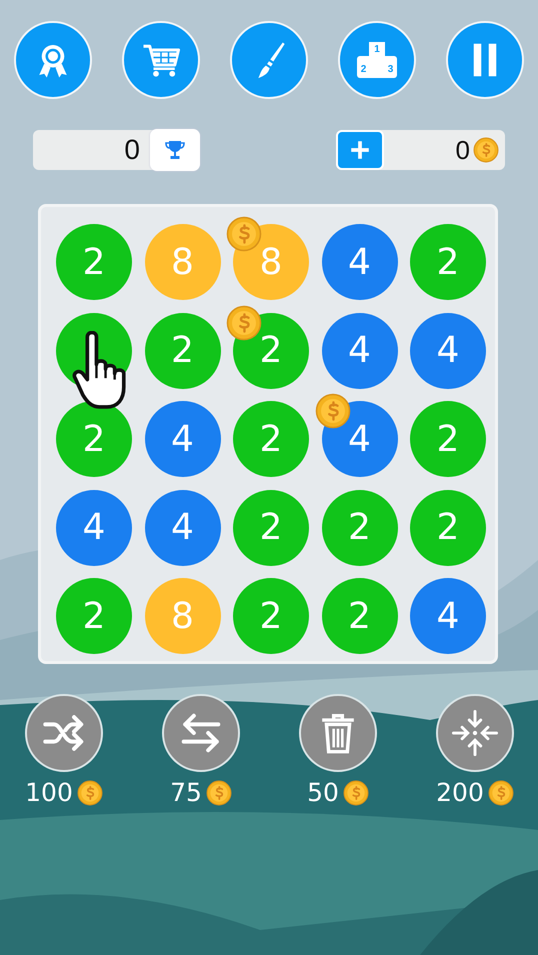 Image resolution: width=538 pixels, height=955 pixels. What do you see at coordinates (460, 792) in the screenshot?
I see `price-label: 200` at bounding box center [460, 792].